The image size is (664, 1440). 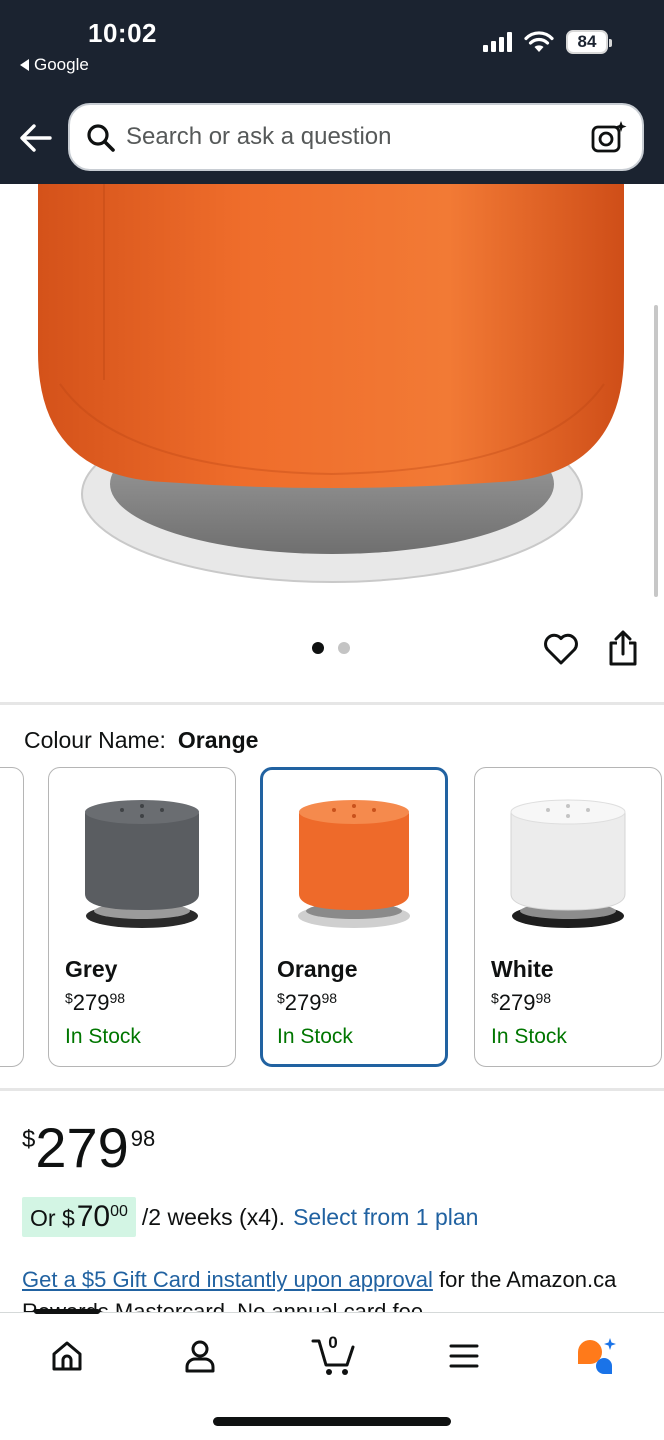 I want to click on colour-swatch-orange: Orange $27998 In Stock, so click(x=354, y=917).